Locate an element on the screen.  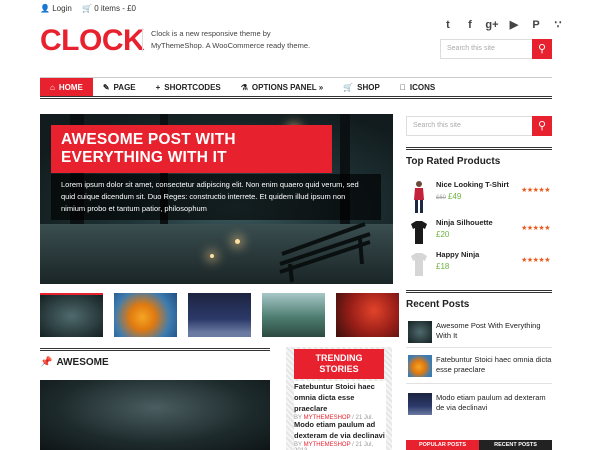
login-label: Login is located at coordinates (62, 8).